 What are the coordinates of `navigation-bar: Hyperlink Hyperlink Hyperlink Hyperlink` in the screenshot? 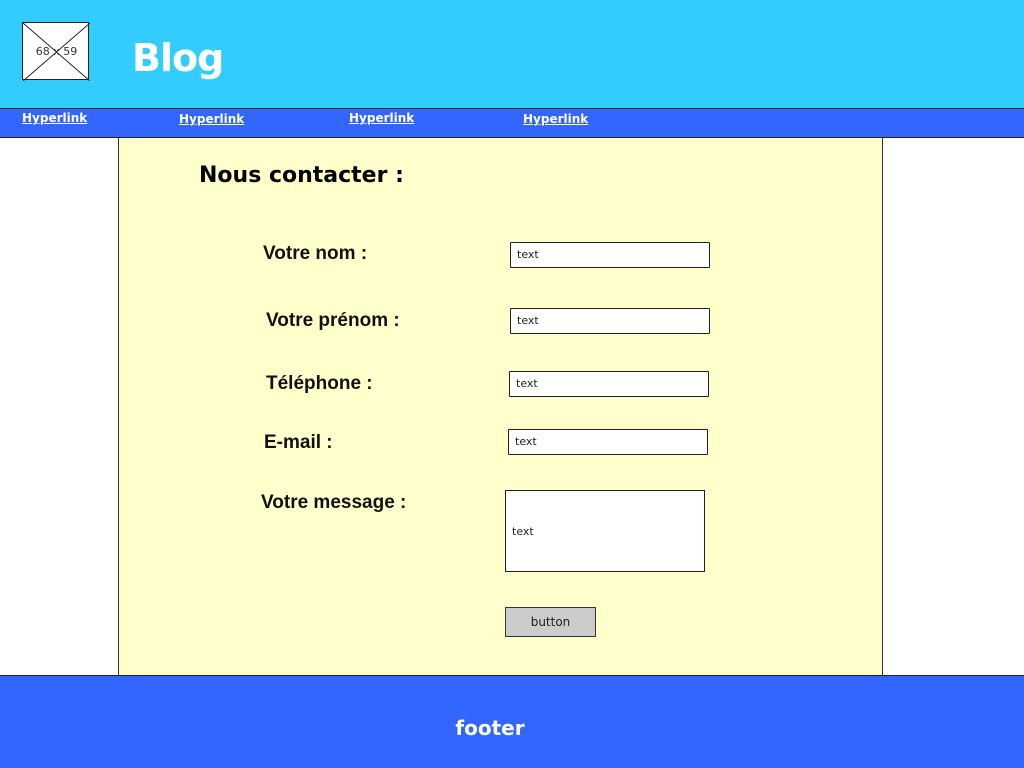 It's located at (512, 123).